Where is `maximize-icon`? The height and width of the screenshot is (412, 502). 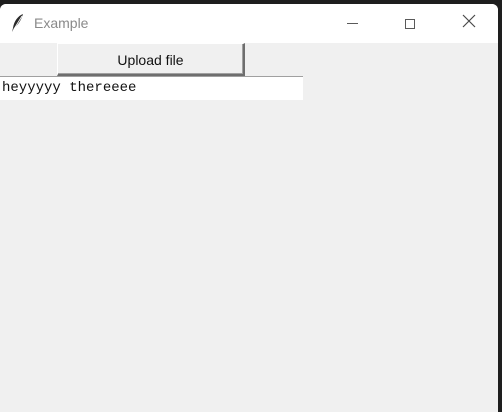 maximize-icon is located at coordinates (410, 23).